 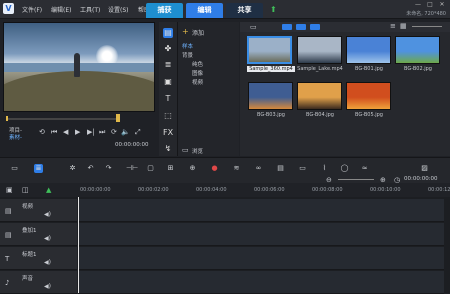 I want to click on redo-icon: ↷, so click(x=108, y=168).